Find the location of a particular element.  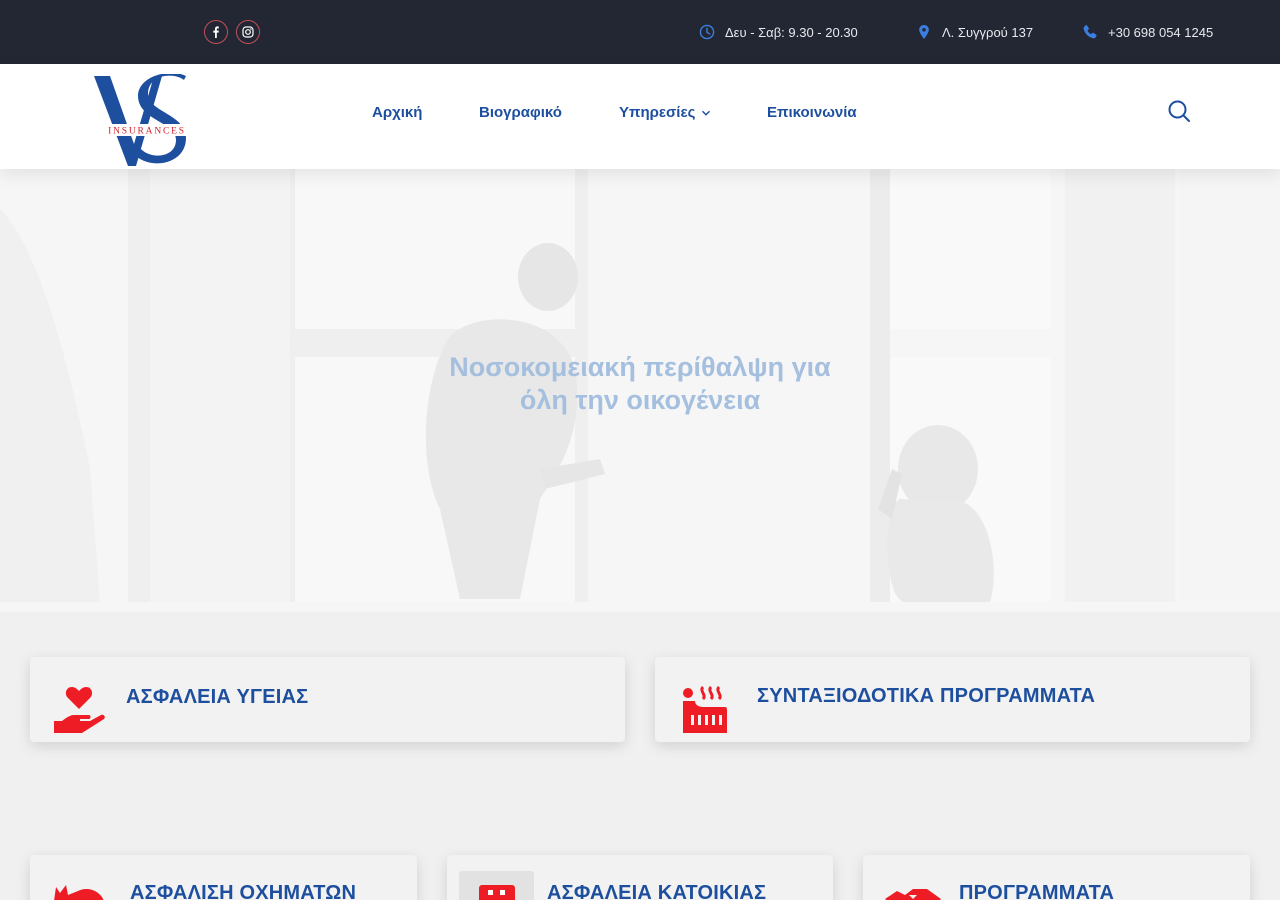

nav-bio-label: Βιογραφικό is located at coordinates (520, 112).